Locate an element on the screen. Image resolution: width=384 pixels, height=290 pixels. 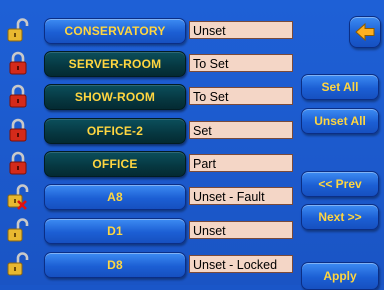
zone-row: SHOW-ROOM To Set is located at coordinates (150, 97).